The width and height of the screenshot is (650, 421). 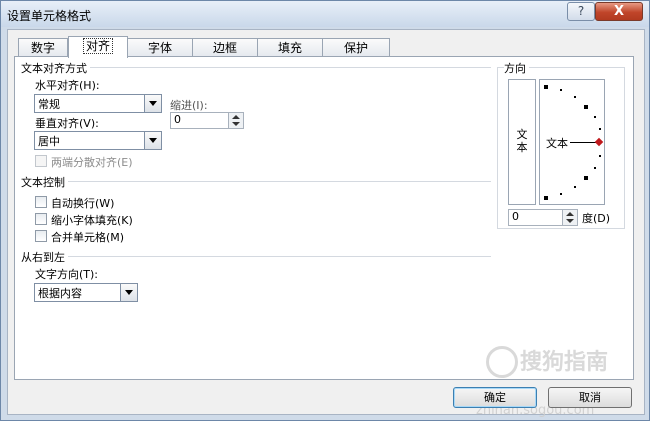 What do you see at coordinates (256, 256) in the screenshot?
I see `rtl-divider` at bounding box center [256, 256].